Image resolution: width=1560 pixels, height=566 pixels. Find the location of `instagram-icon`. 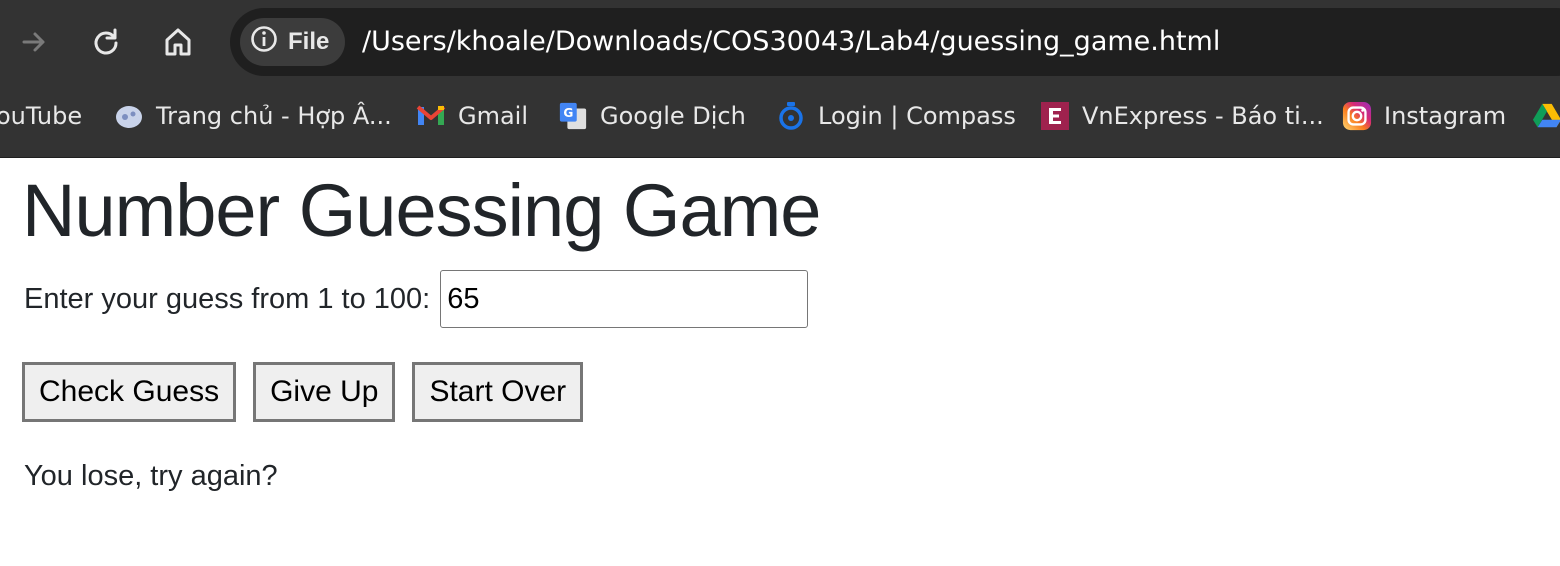

instagram-icon is located at coordinates (1357, 116).